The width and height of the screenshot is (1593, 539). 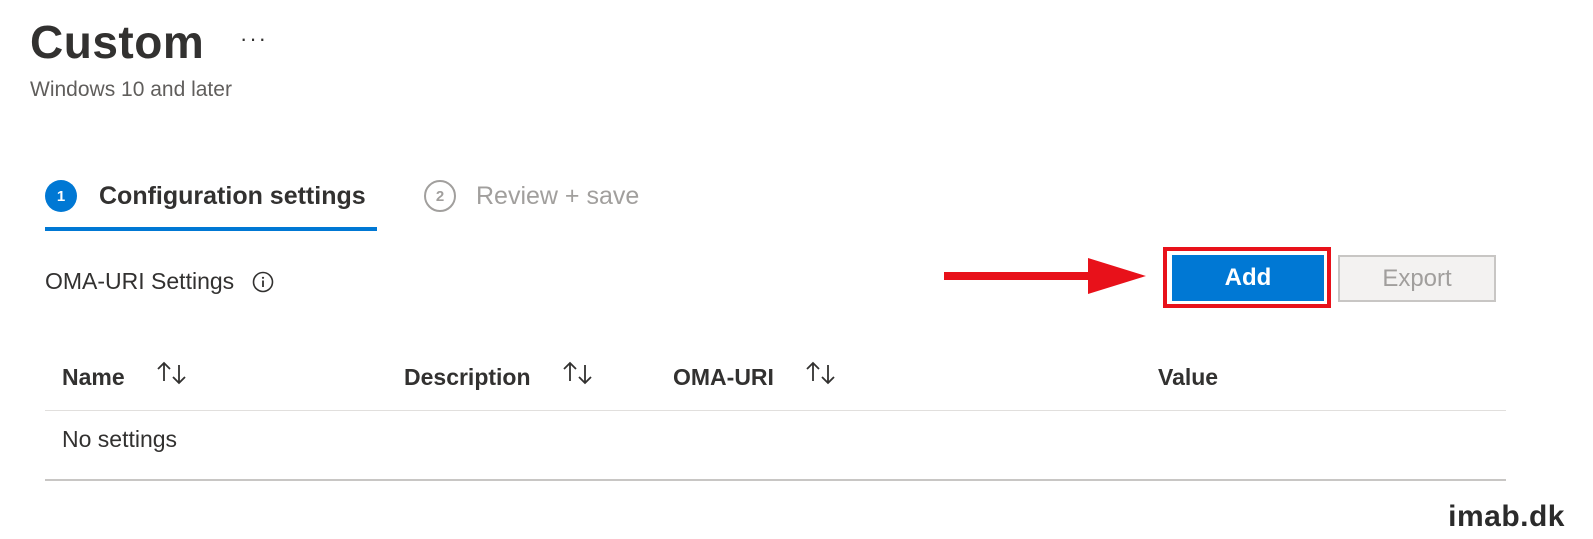 What do you see at coordinates (1045, 276) in the screenshot?
I see `annotation-arrow-icon` at bounding box center [1045, 276].